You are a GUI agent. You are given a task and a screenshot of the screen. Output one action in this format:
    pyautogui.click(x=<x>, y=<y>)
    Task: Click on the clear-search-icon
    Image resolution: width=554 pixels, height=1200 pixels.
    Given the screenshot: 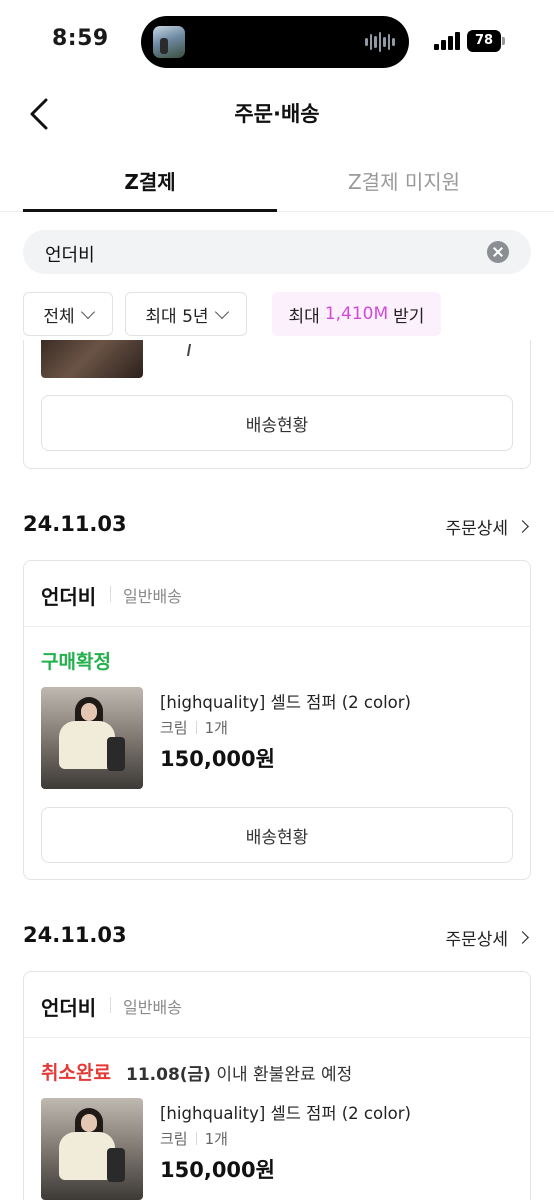 What is the action you would take?
    pyautogui.click(x=498, y=252)
    